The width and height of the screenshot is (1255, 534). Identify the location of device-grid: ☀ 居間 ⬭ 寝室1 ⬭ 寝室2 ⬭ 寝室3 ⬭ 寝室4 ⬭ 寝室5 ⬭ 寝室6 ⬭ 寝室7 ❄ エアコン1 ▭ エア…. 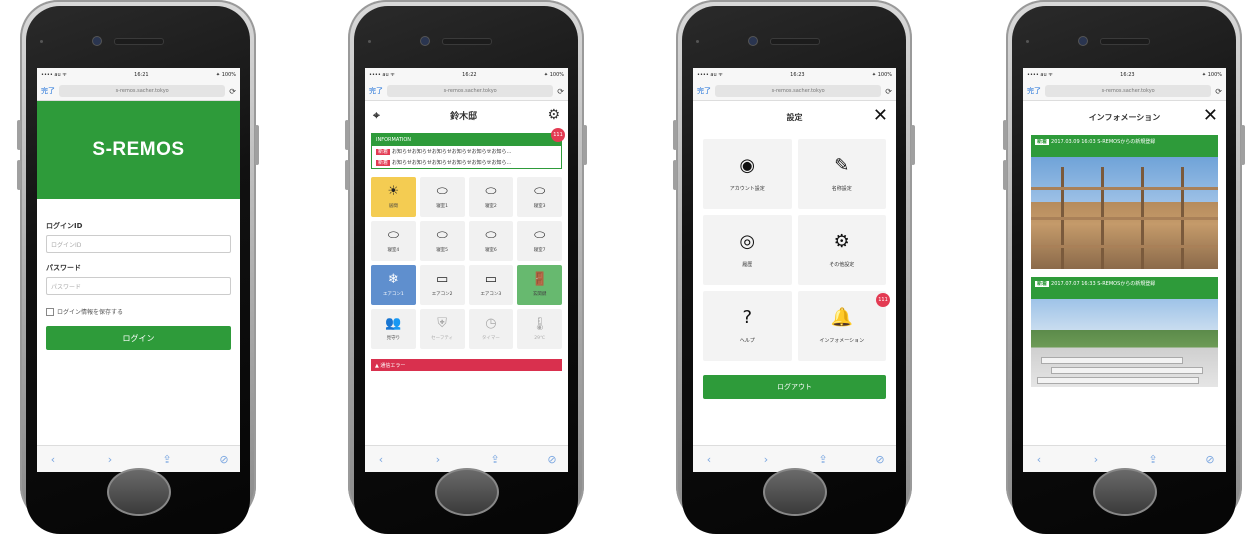
(466, 263).